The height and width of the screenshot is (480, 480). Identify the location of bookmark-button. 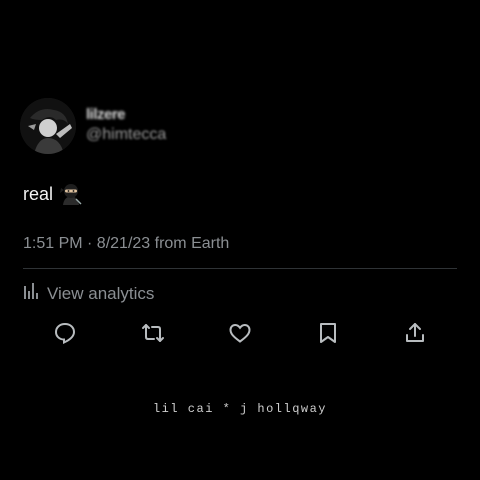
(328, 333).